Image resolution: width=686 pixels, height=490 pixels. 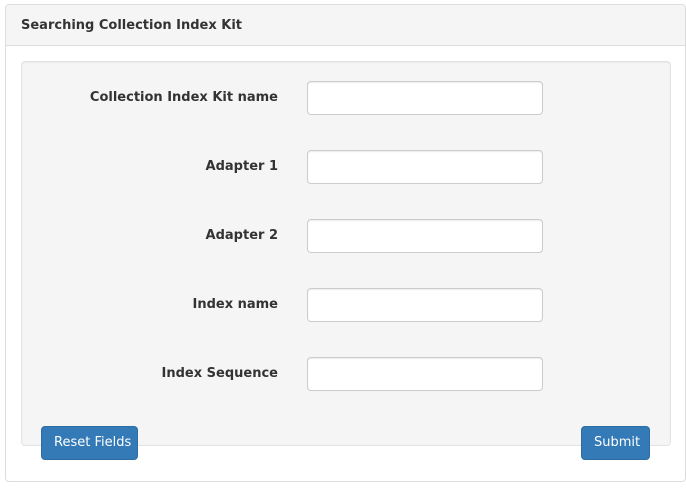 What do you see at coordinates (132, 25) in the screenshot?
I see `panel-title: Searching Collection Index Kit` at bounding box center [132, 25].